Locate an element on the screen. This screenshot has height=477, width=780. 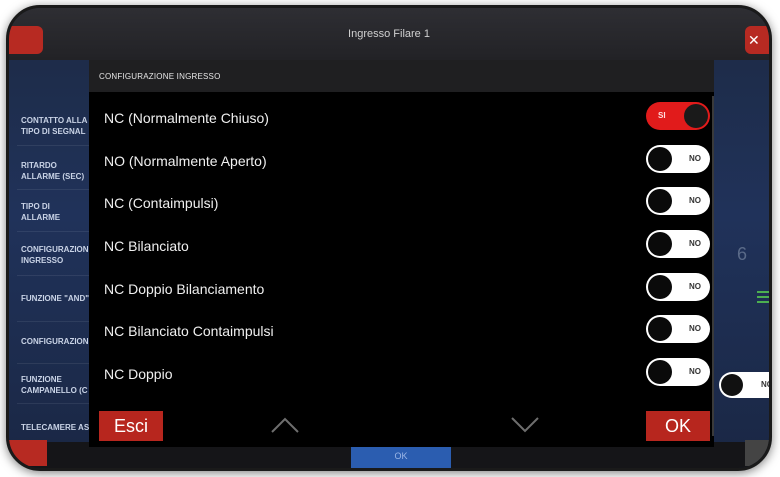
option-label: NC Bilanciato is located at coordinates (146, 246).